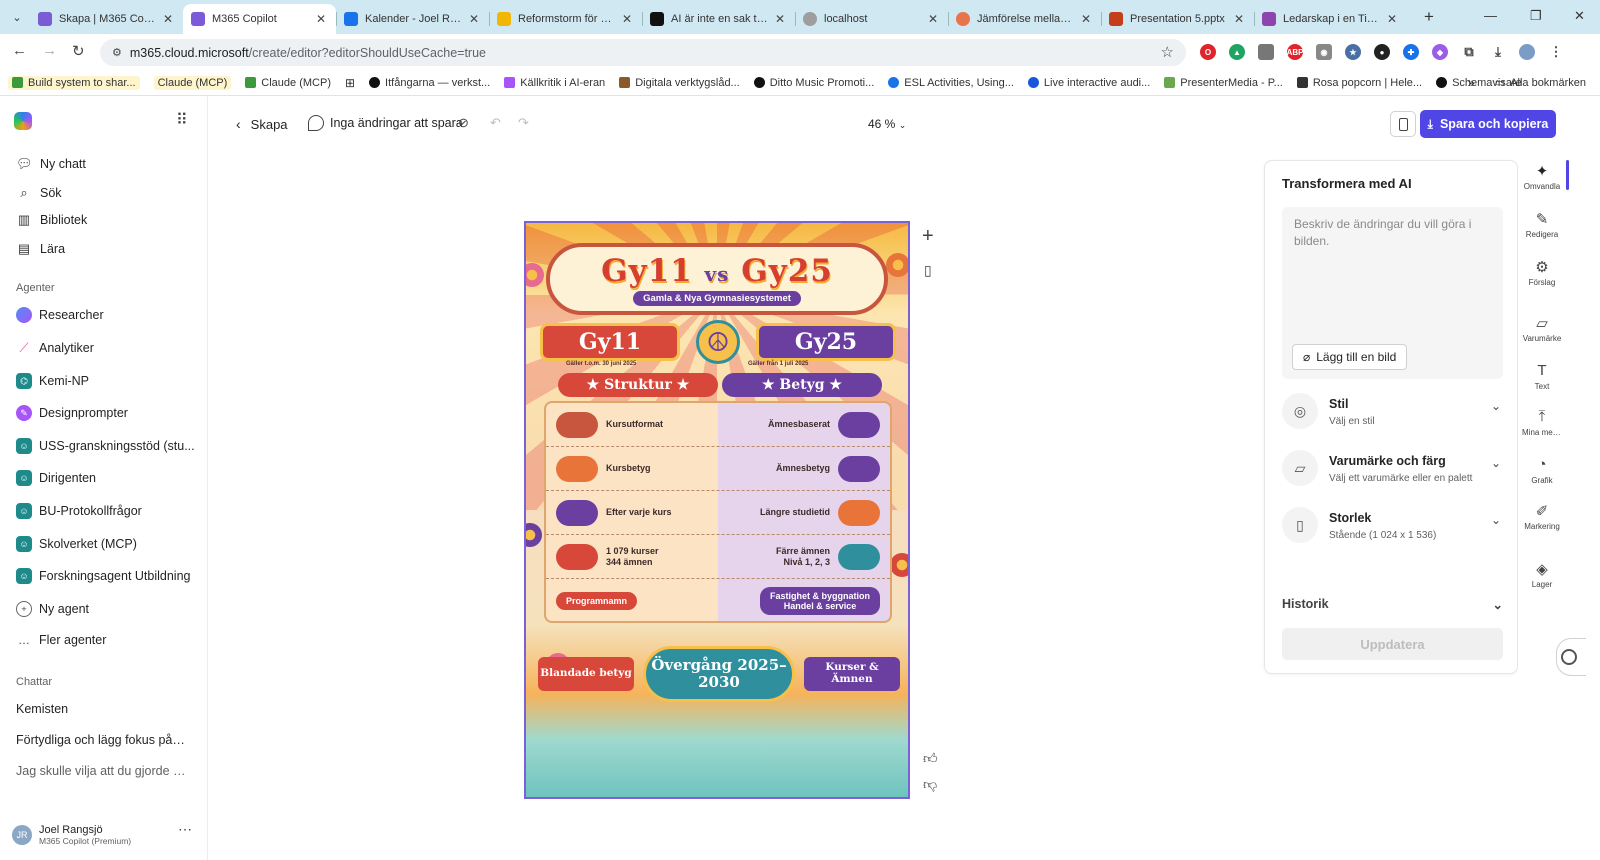 The height and width of the screenshot is (860, 1600). What do you see at coordinates (565, 19) in the screenshot?
I see `browser-tab: Reformstorm för skolan ✕` at bounding box center [565, 19].